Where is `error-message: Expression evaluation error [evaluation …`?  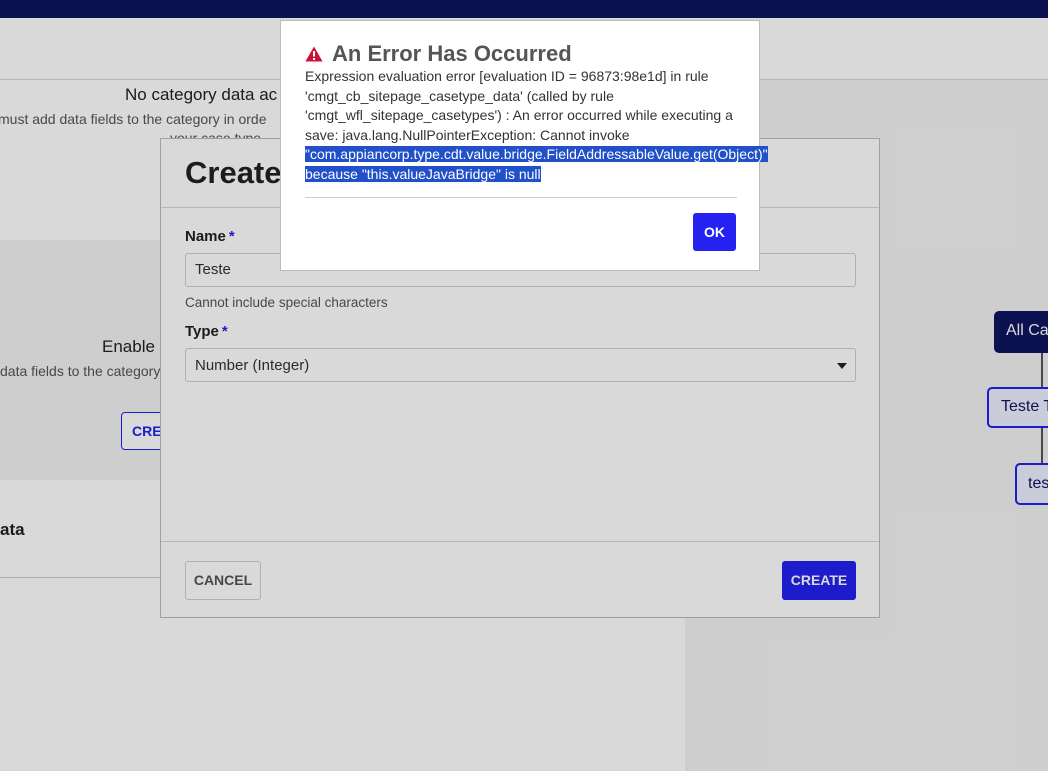 error-message: Expression evaluation error [evaluation … is located at coordinates (536, 125).